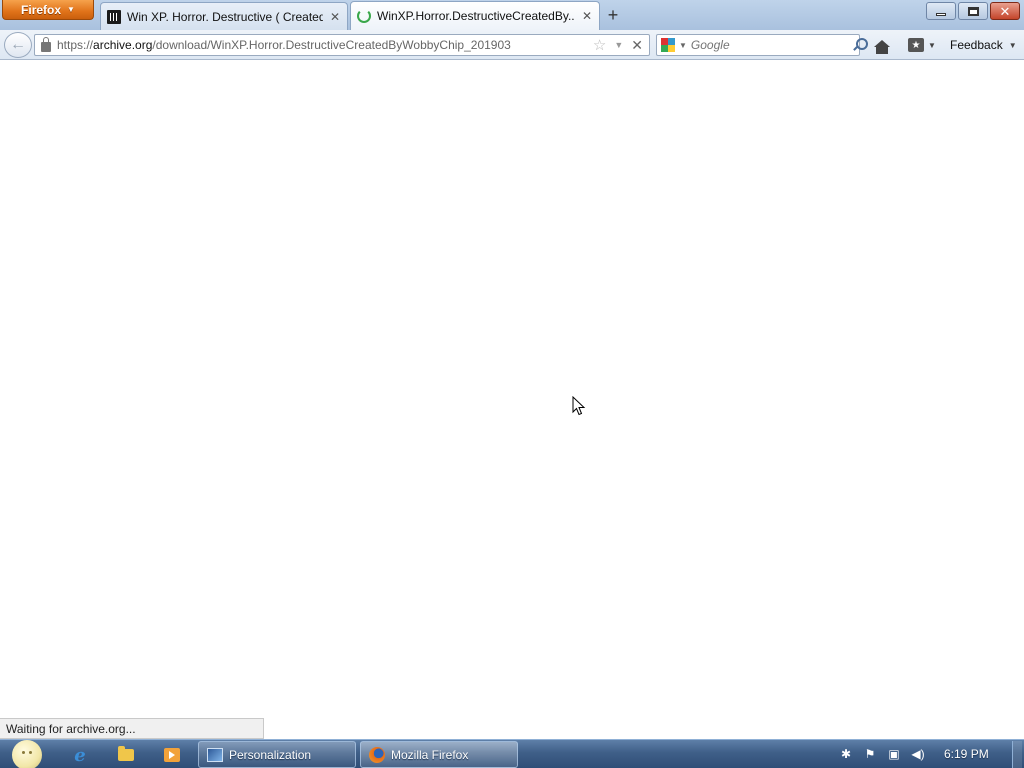  I want to click on firefox-menu-label: Firefox, so click(41, 9).